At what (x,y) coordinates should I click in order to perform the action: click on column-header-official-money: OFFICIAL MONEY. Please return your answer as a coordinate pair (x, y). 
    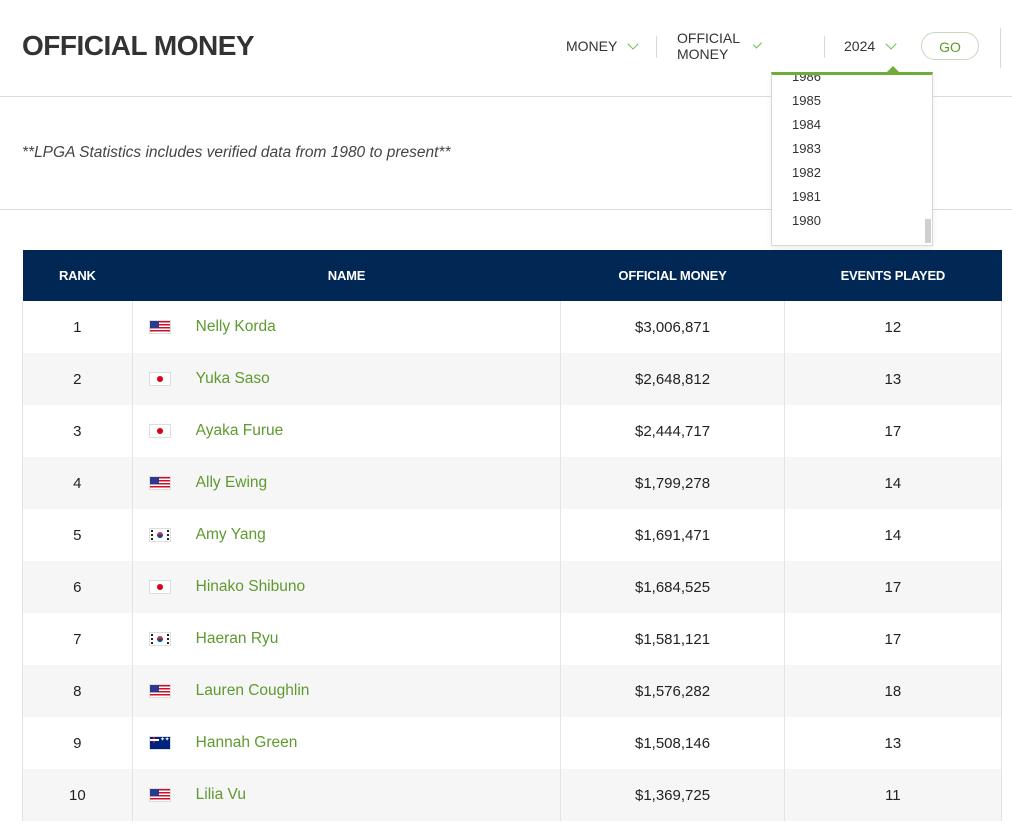
    Looking at the image, I should click on (672, 275).